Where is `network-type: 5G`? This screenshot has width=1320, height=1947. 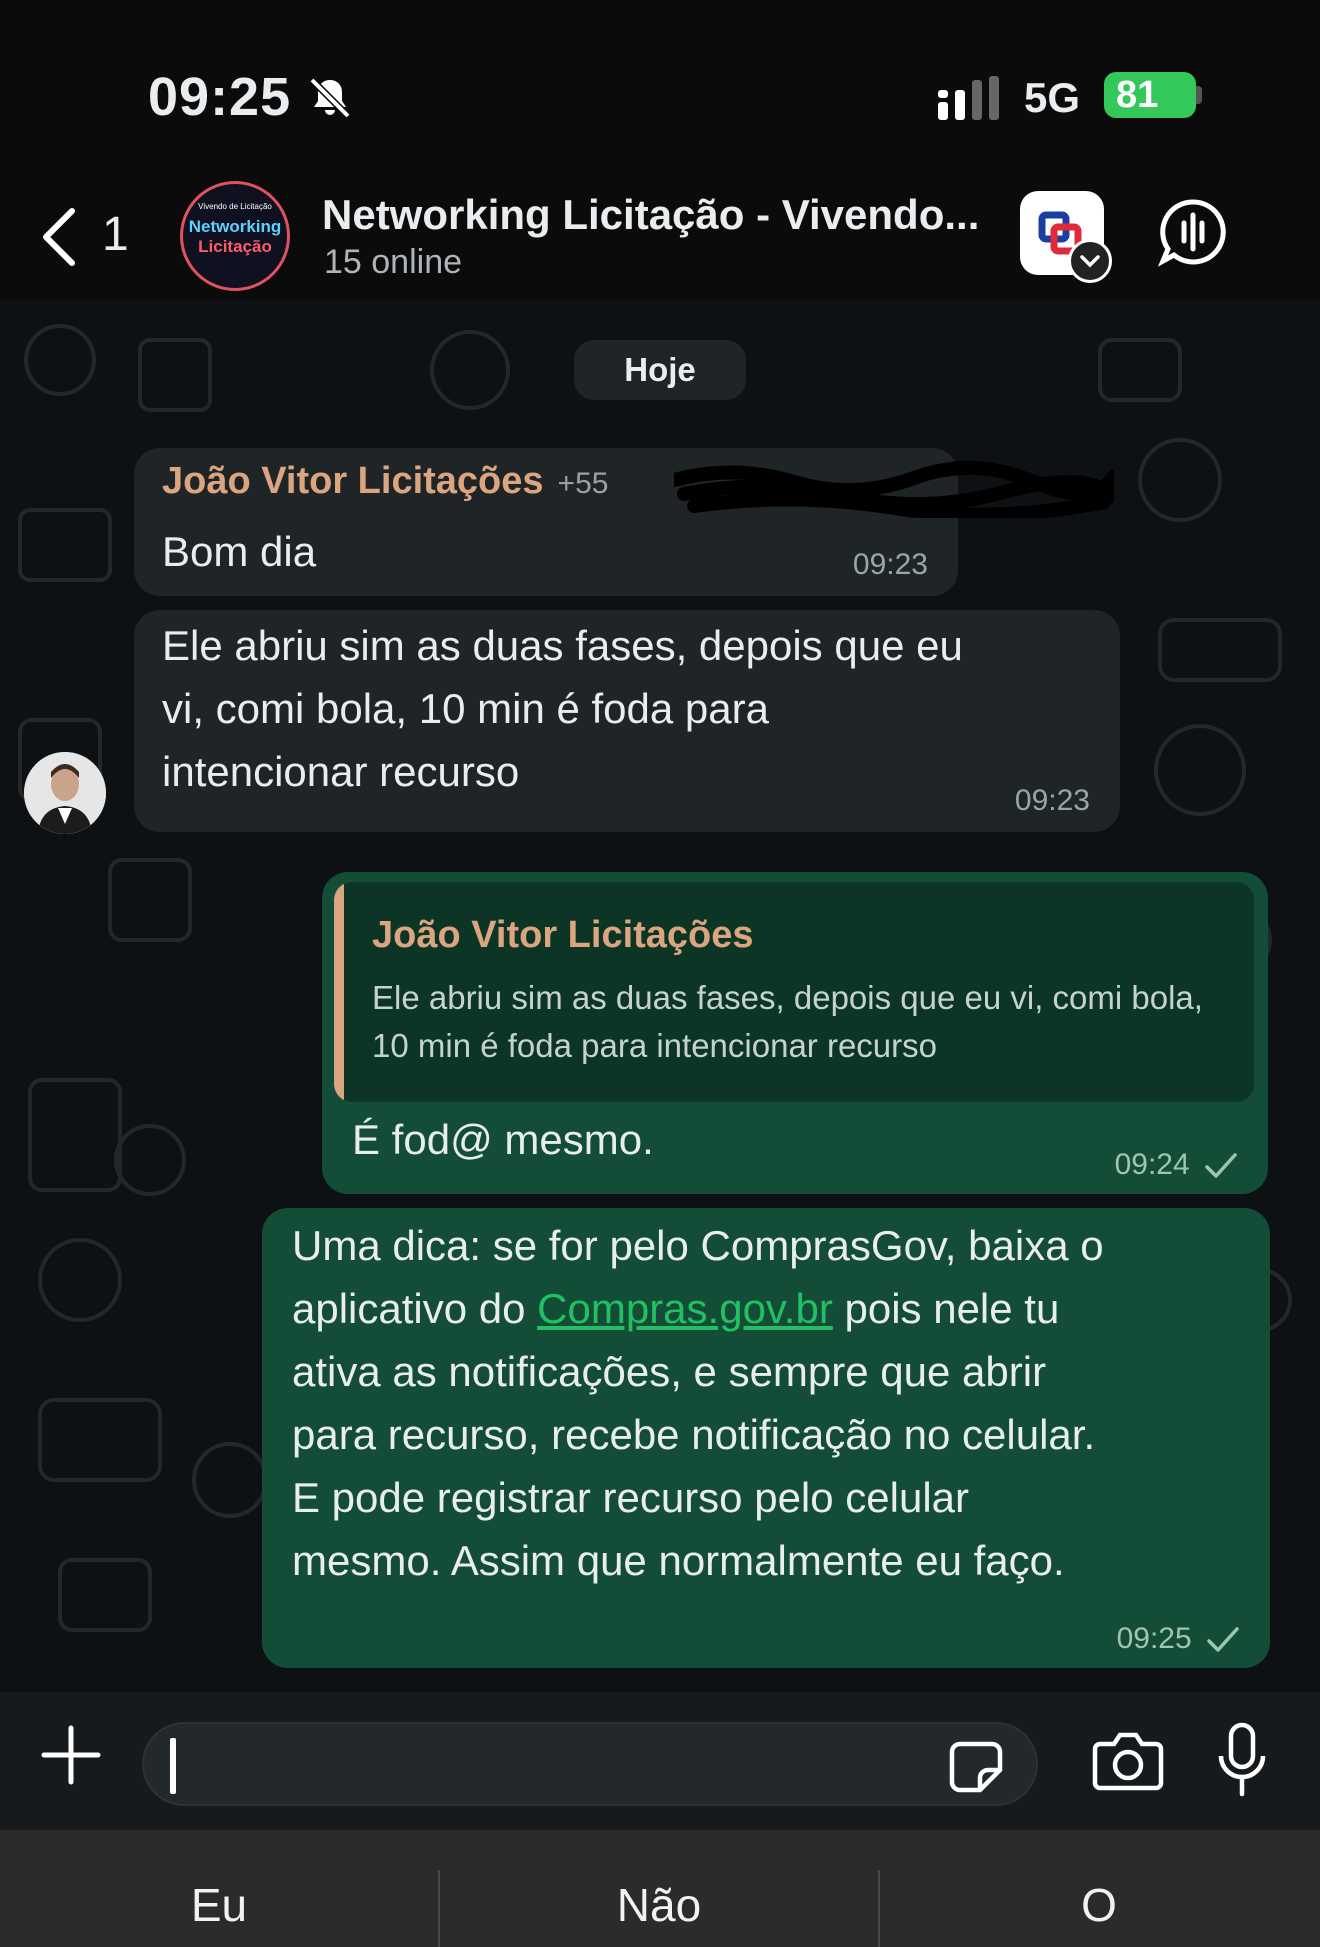 network-type: 5G is located at coordinates (1052, 97).